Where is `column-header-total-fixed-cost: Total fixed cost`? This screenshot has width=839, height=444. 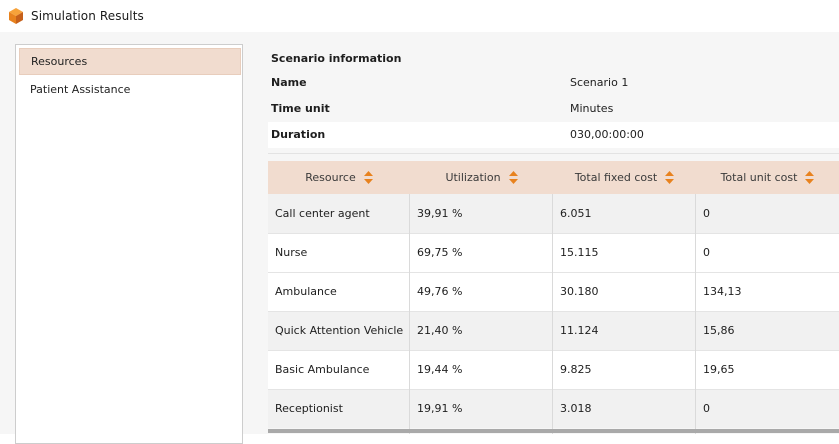
column-header-total-fixed-cost: Total fixed cost is located at coordinates (624, 177).